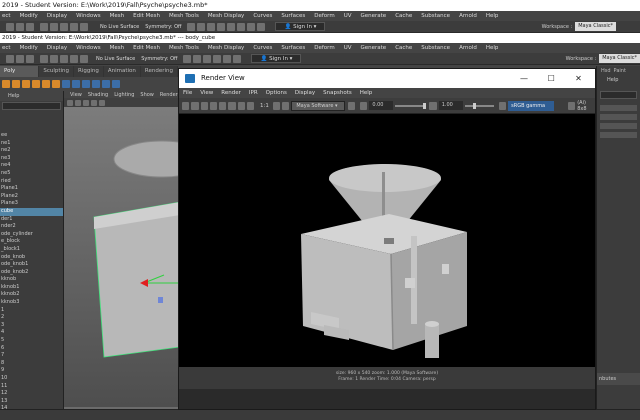 The image size is (640, 420). Describe the element at coordinates (31, 106) in the screenshot. I see `outliner-search-input` at that location.